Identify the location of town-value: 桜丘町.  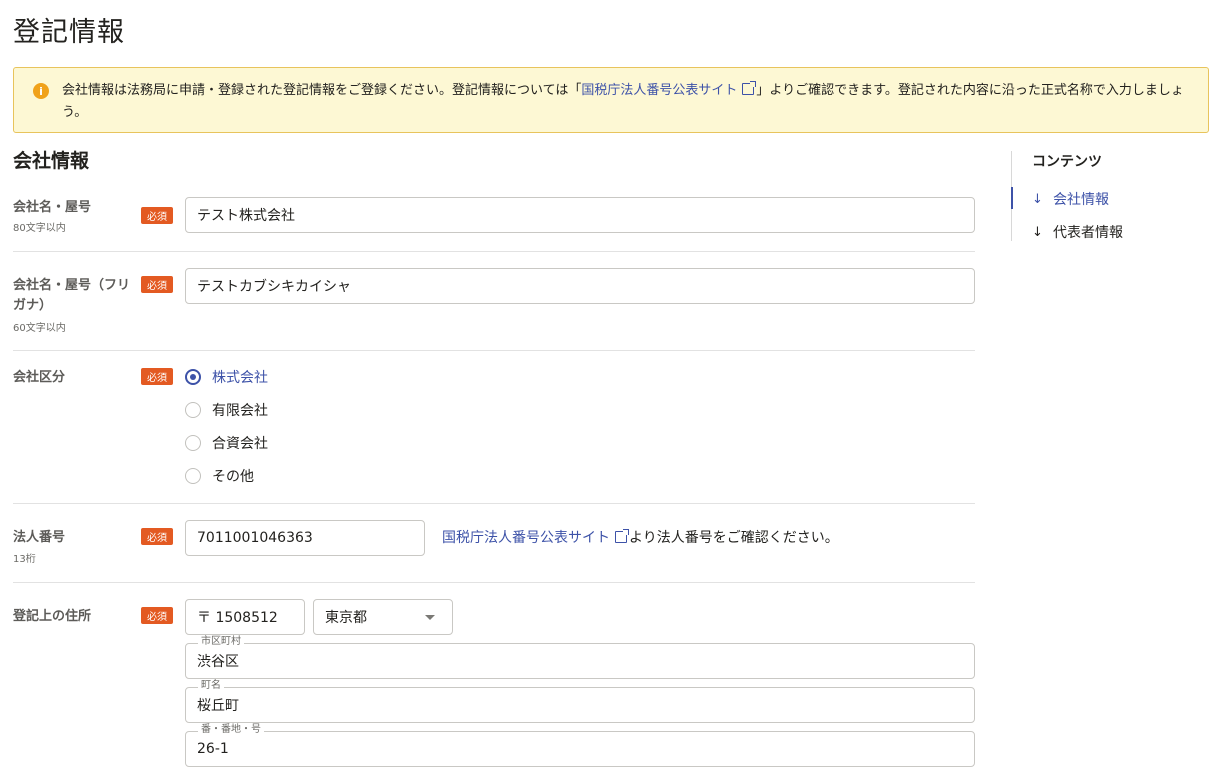
(218, 706).